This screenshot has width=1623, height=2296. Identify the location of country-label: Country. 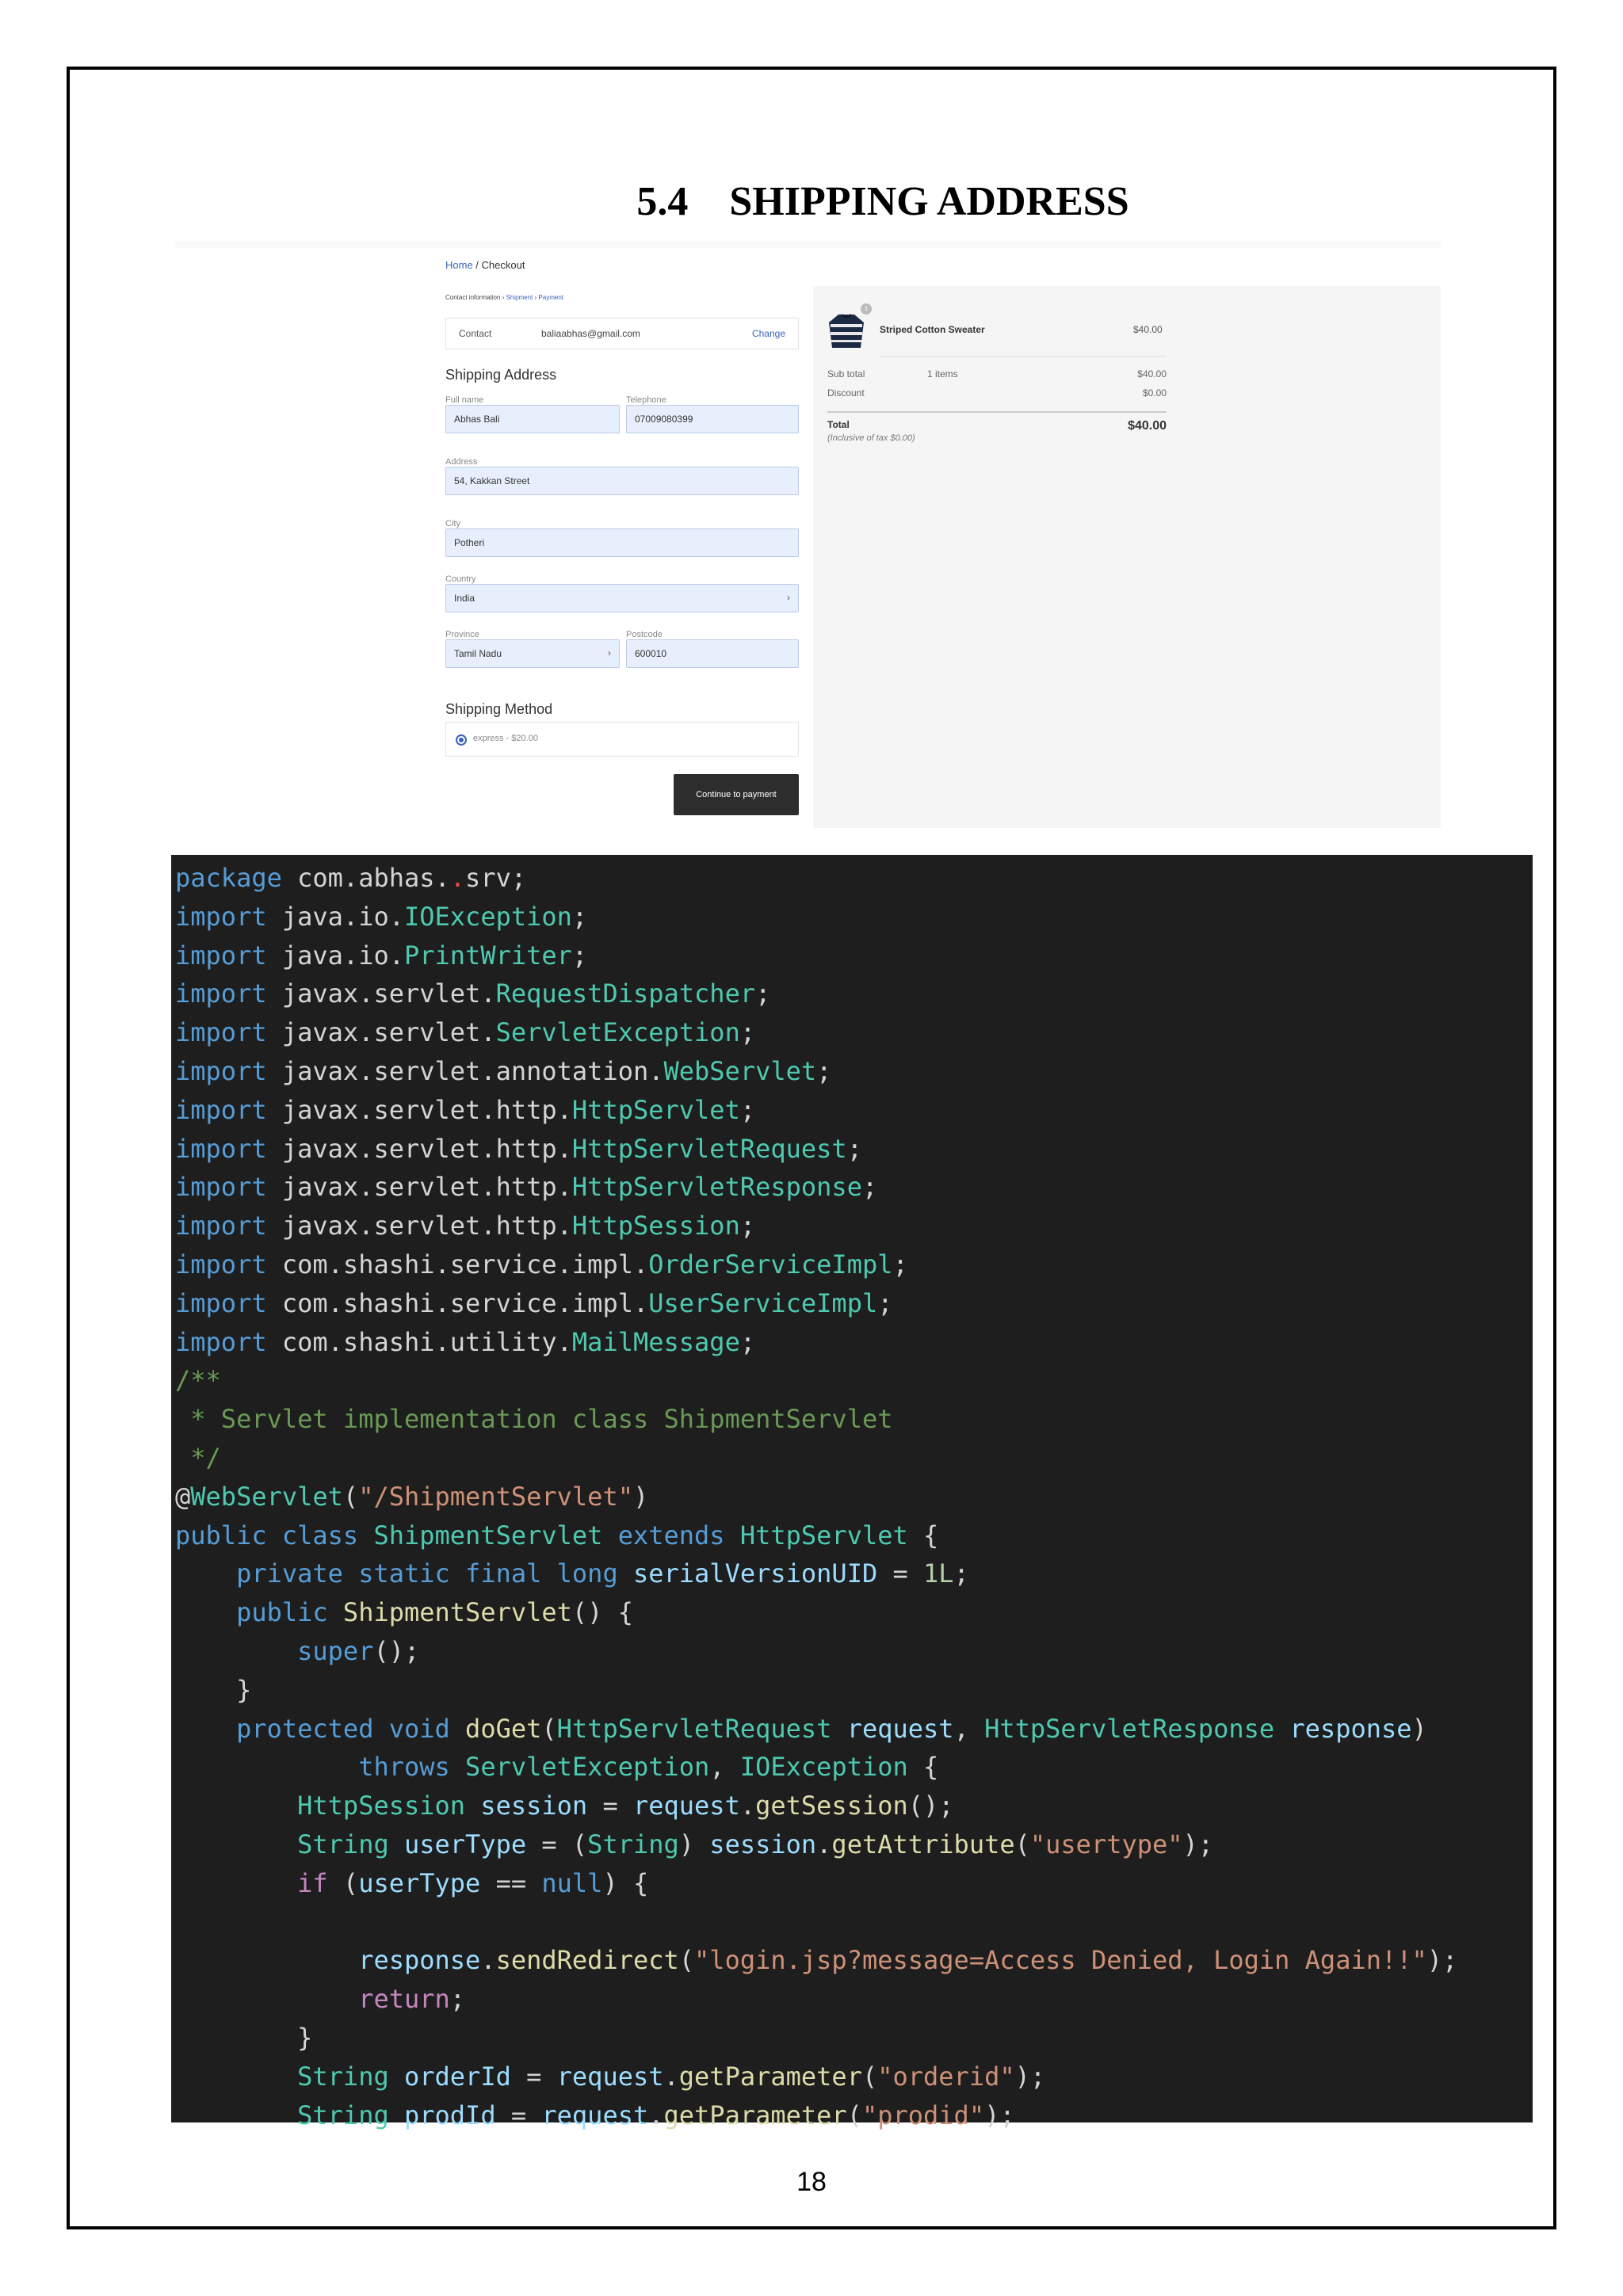
(461, 579).